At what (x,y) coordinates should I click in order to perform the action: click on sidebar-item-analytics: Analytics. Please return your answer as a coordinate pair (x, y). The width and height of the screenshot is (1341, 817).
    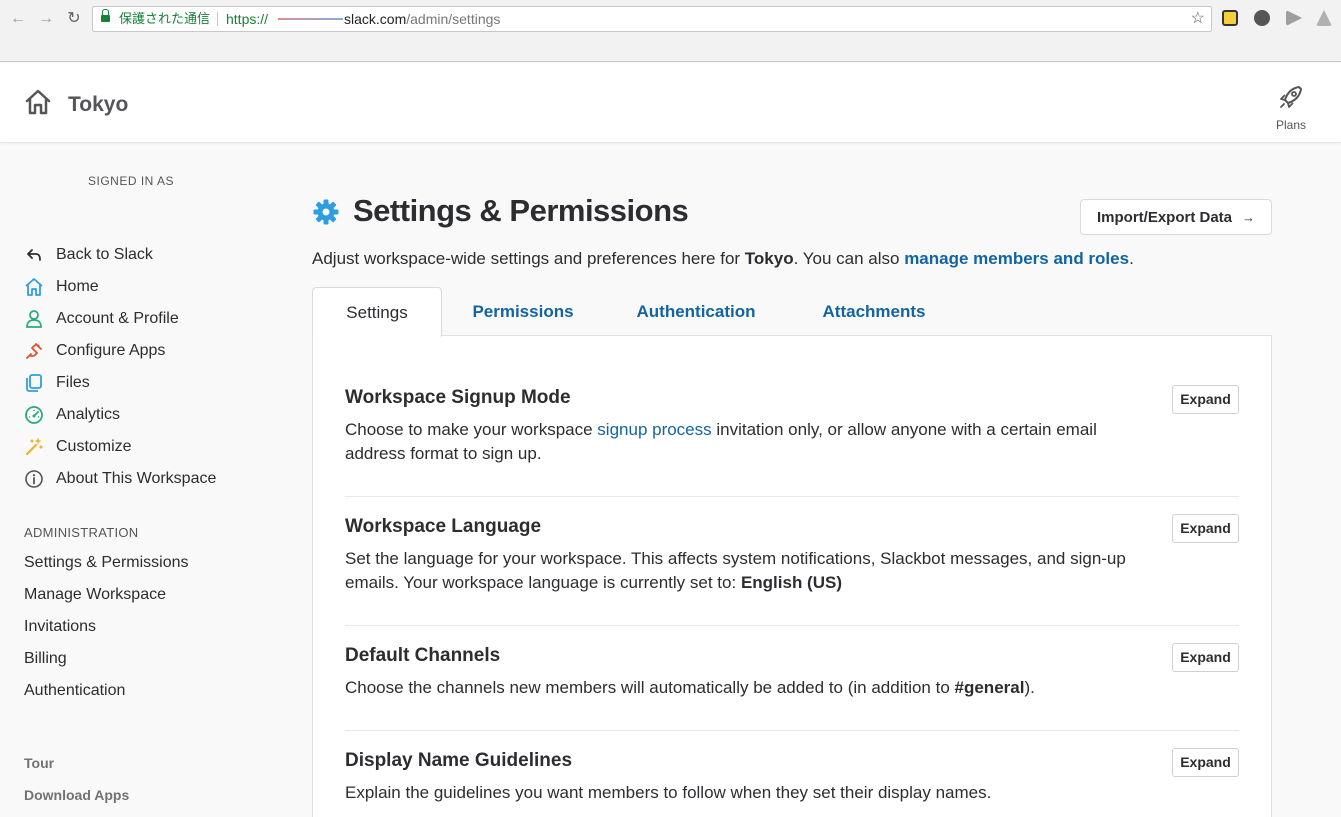
    Looking at the image, I should click on (72, 415).